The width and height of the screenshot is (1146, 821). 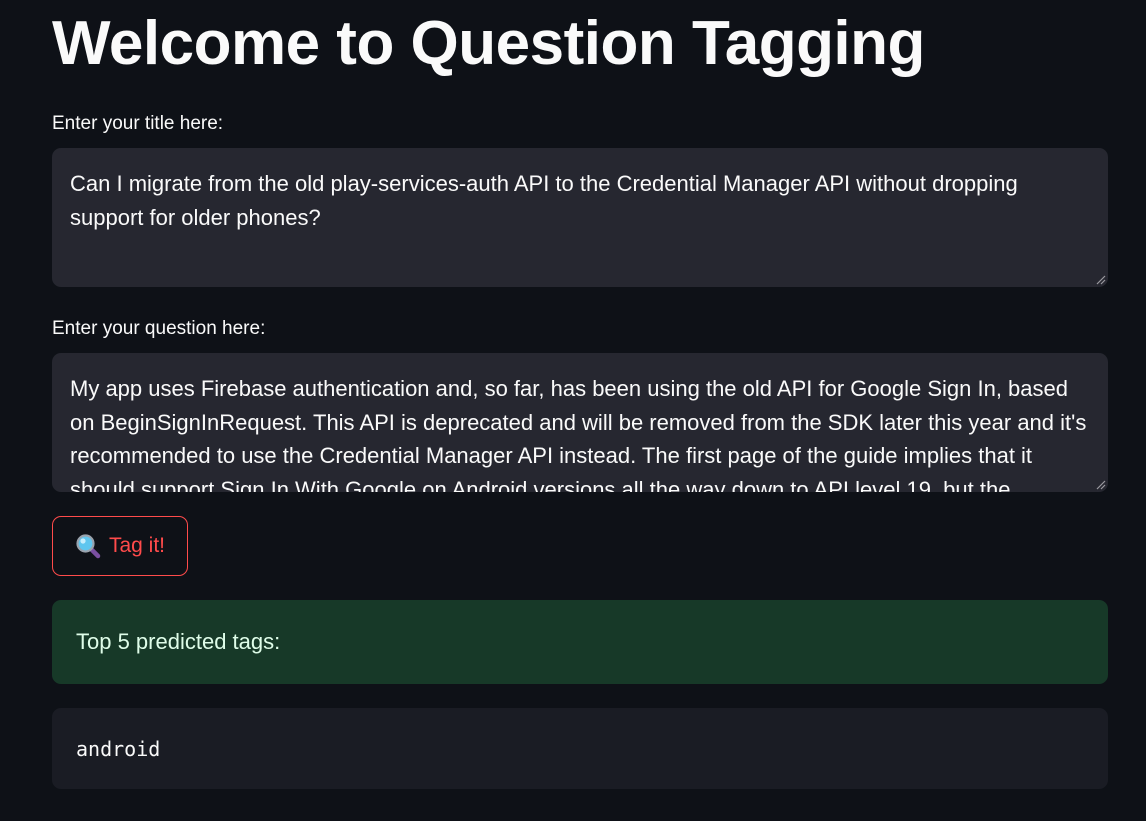 I want to click on tag-it-button: Tag it!, so click(x=120, y=546).